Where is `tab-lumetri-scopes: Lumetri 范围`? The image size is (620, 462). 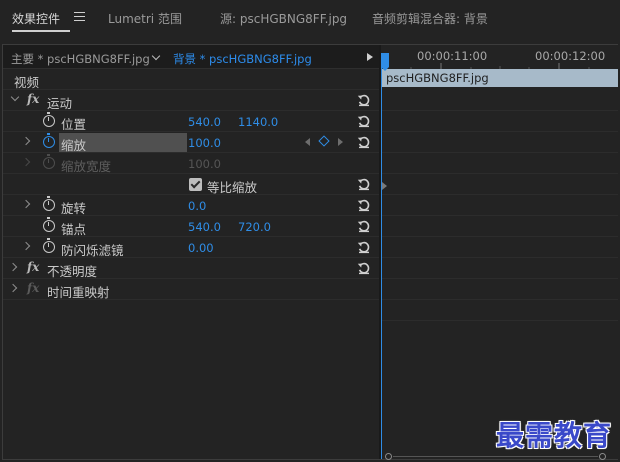
tab-lumetri-scopes: Lumetri 范围 is located at coordinates (145, 18).